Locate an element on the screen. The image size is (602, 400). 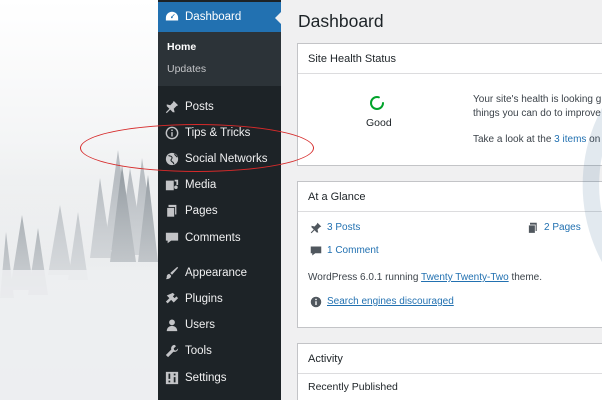
sidebar-item-users: Users is located at coordinates (219, 325).